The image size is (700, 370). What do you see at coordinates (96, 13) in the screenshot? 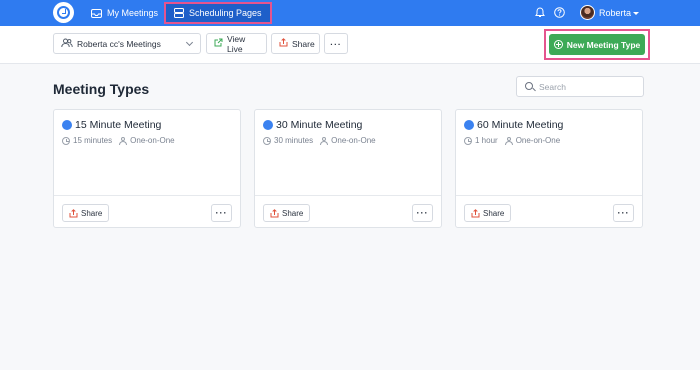
I see `inbox-icon` at bounding box center [96, 13].